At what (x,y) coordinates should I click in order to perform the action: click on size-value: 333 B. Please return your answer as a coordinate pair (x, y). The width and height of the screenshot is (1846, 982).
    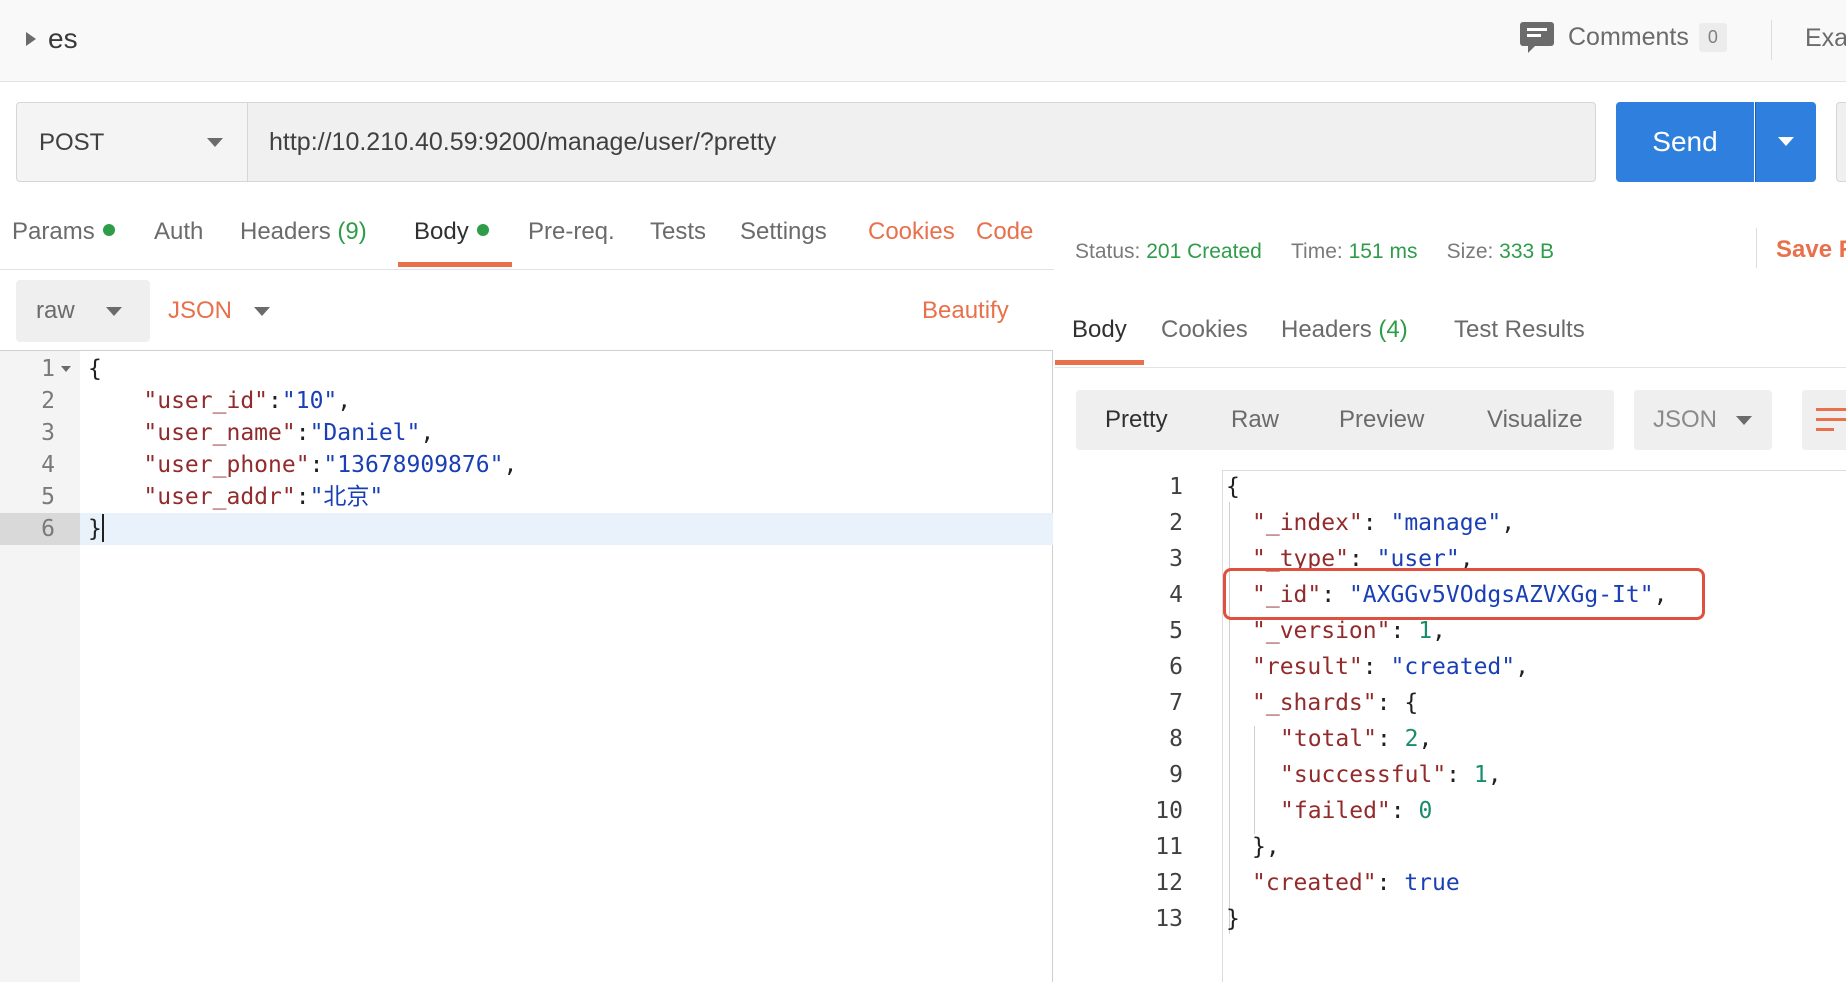
    Looking at the image, I should click on (1527, 251).